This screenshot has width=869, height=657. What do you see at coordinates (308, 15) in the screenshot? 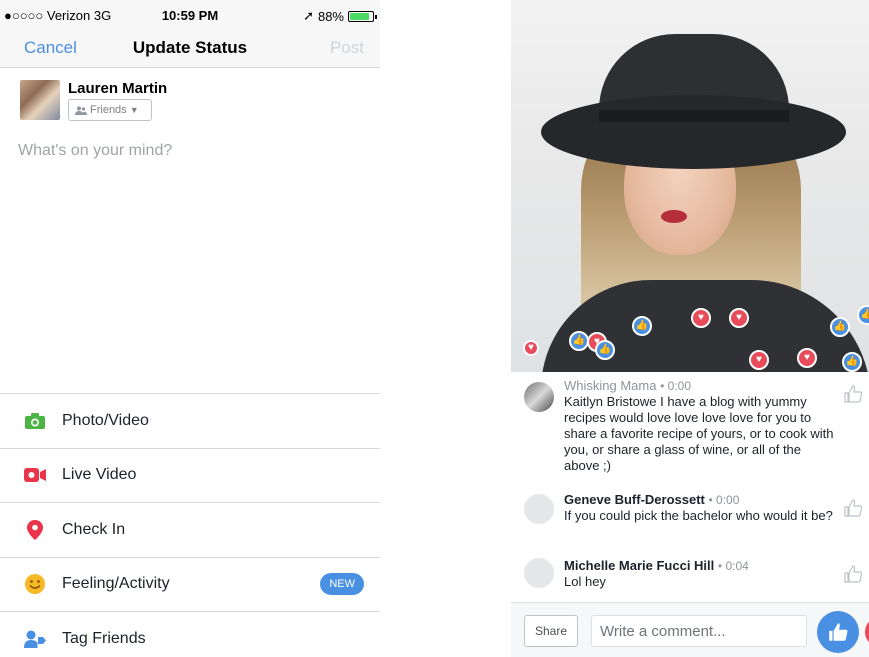
I see `location-arrow-icon: ➚` at bounding box center [308, 15].